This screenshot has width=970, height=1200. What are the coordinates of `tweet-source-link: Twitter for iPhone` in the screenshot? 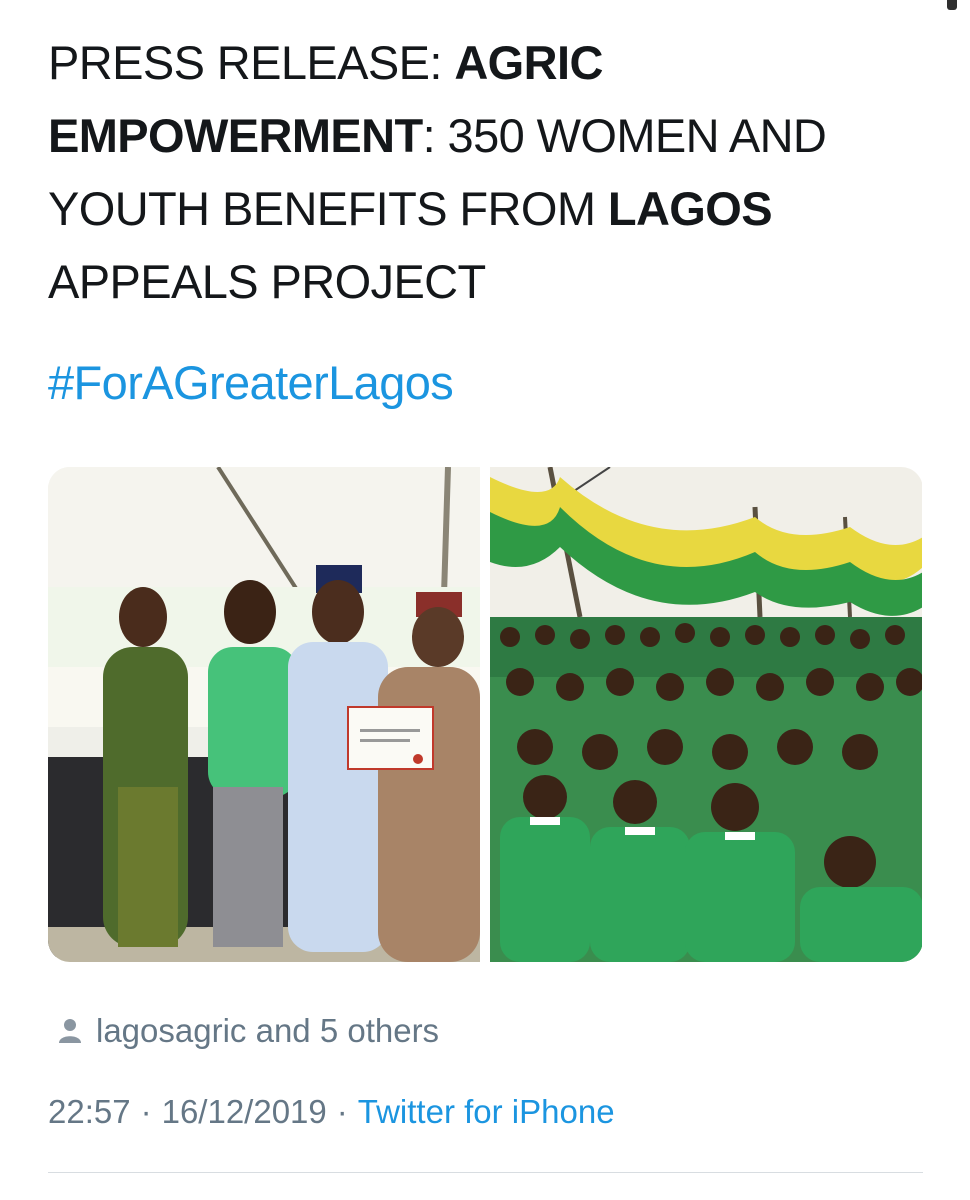 It's located at (486, 1112).